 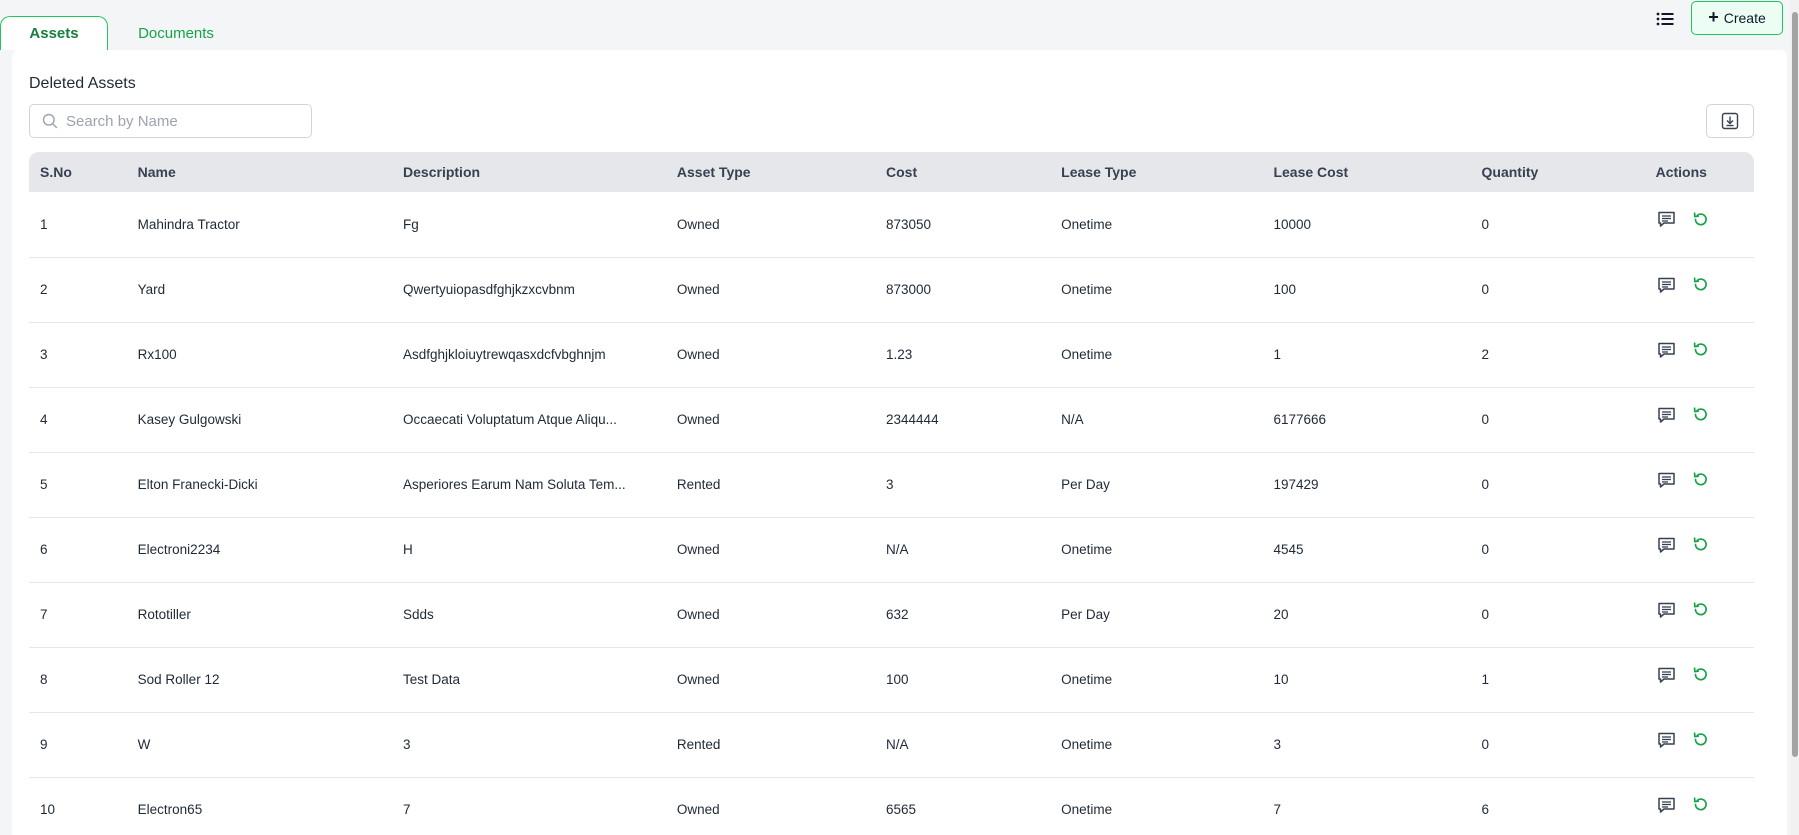 What do you see at coordinates (1366, 615) in the screenshot?
I see `cell-lease-cost: 20` at bounding box center [1366, 615].